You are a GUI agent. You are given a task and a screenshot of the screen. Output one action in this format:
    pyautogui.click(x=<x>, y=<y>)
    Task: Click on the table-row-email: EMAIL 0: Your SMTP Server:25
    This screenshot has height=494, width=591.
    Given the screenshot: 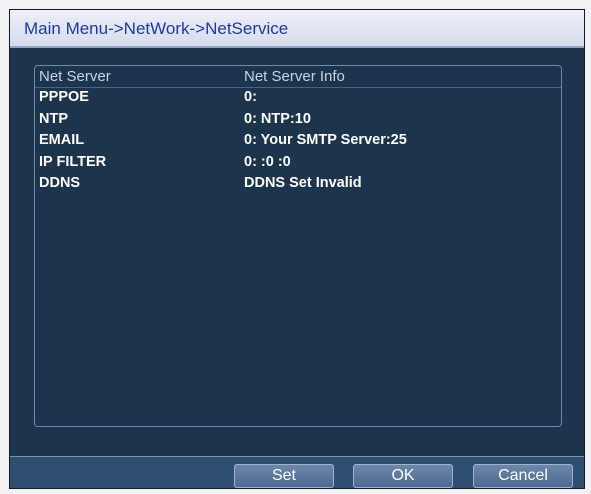 What is the action you would take?
    pyautogui.click(x=298, y=142)
    